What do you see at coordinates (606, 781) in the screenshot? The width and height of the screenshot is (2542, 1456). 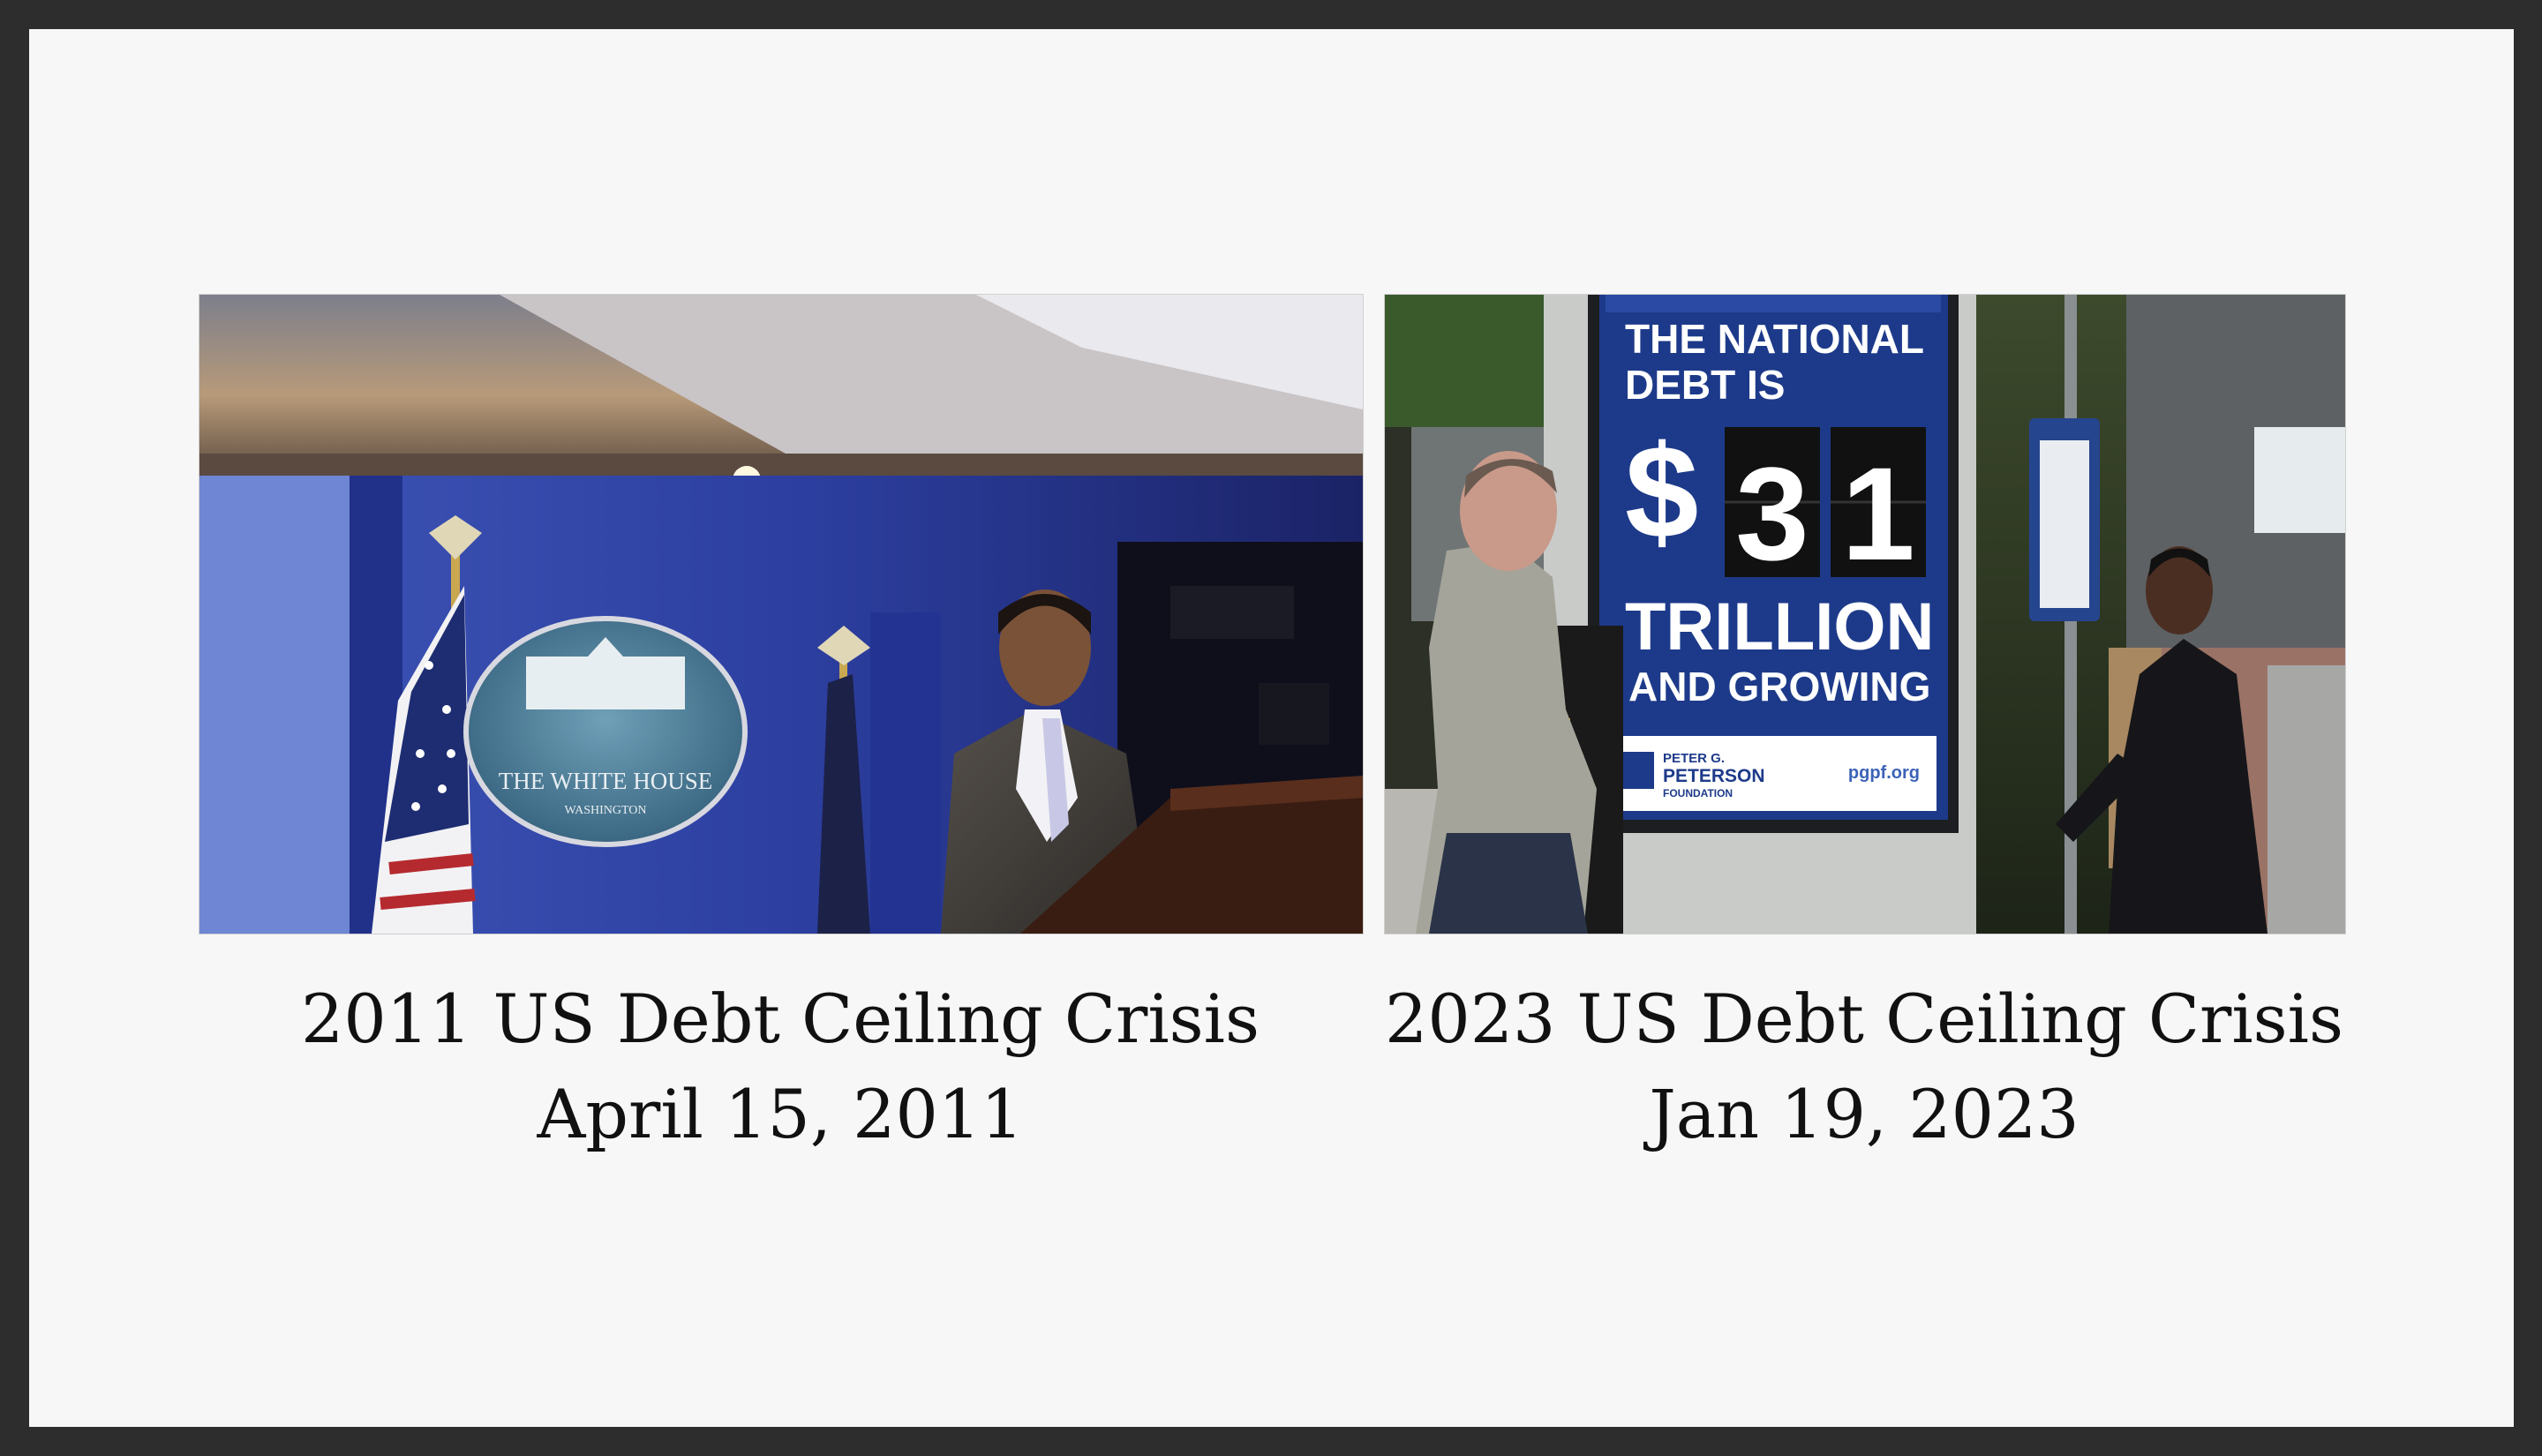 I see `seal-text: THE WHITE HOUSE` at bounding box center [606, 781].